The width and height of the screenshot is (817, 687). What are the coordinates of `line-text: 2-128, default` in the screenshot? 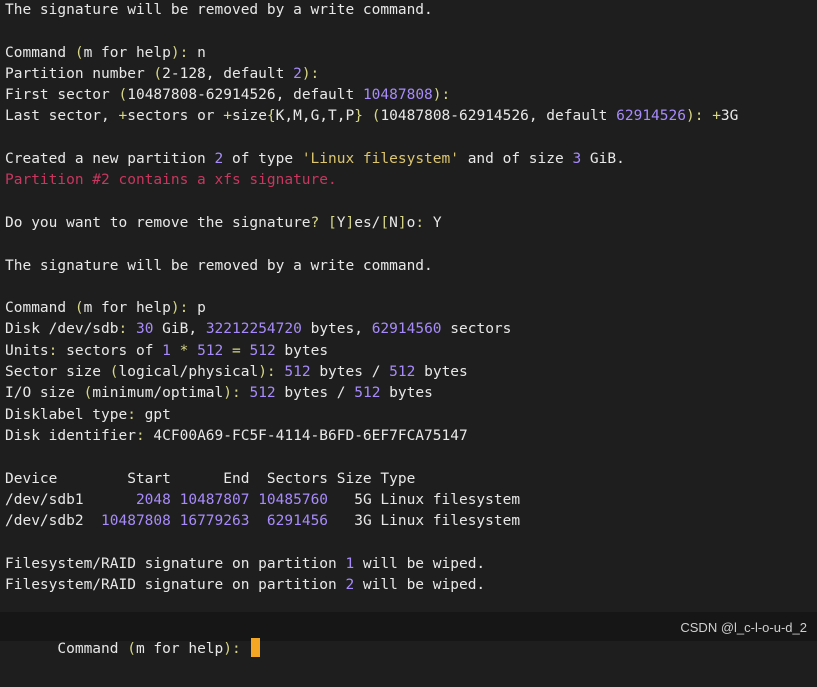 It's located at (228, 73).